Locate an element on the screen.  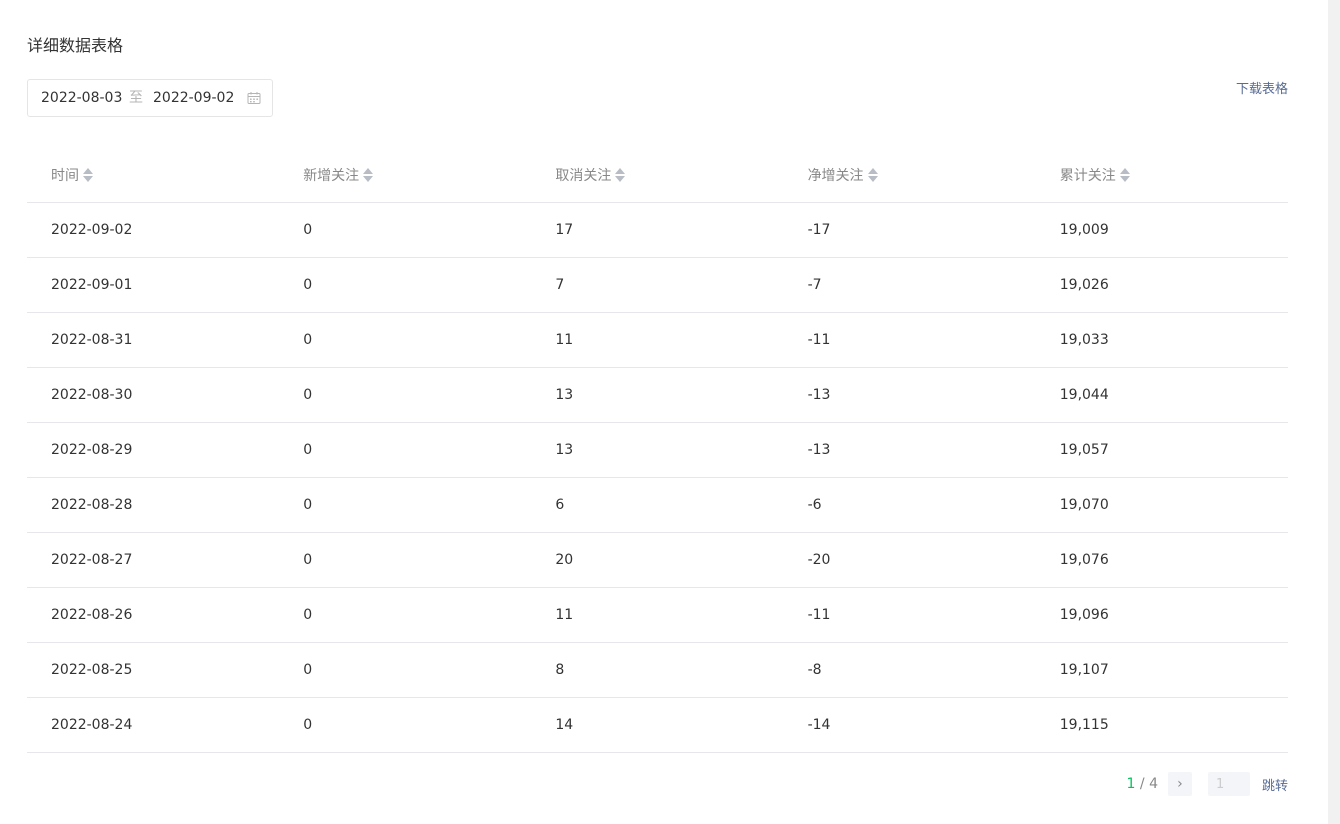
table-cell: 19,033 is located at coordinates (1161, 340).